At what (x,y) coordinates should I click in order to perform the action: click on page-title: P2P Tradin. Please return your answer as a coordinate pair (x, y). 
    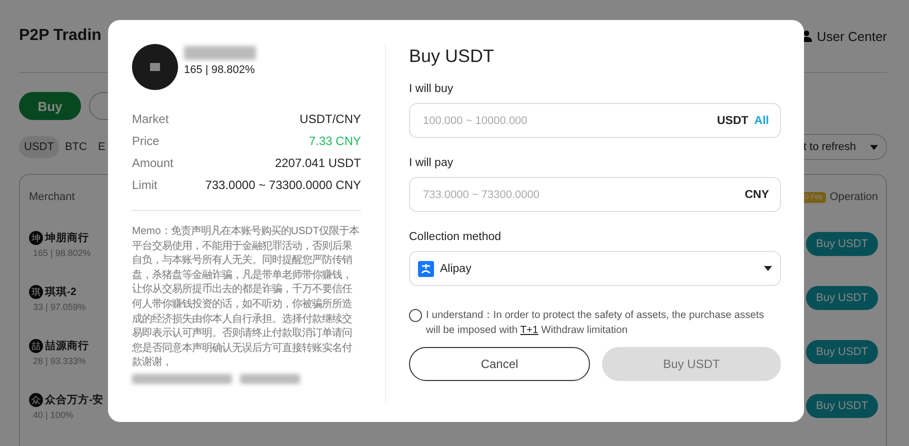
    Looking at the image, I should click on (60, 36).